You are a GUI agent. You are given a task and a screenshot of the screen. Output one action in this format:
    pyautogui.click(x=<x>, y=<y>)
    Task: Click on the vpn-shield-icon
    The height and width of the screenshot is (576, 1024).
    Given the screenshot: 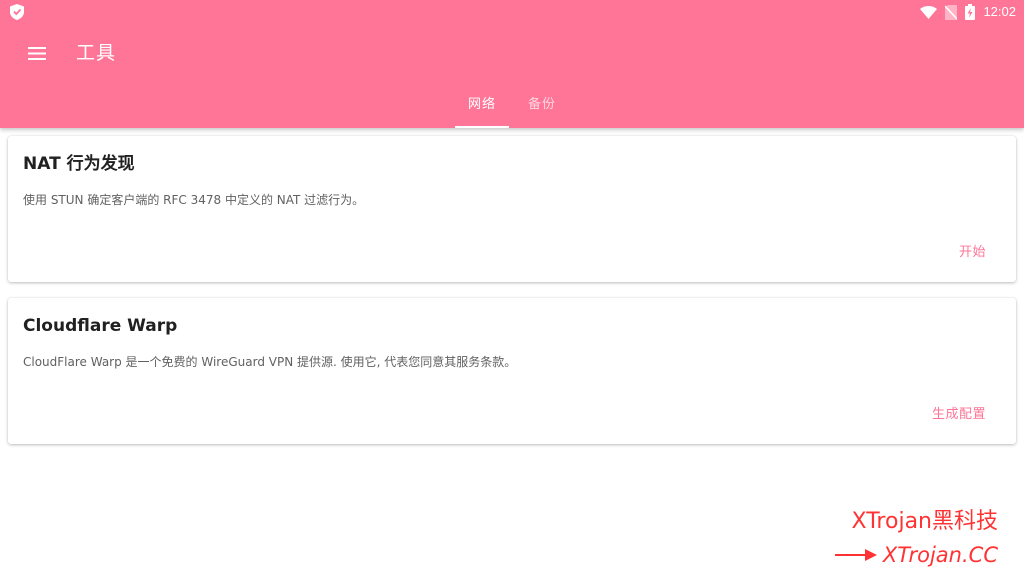 What is the action you would take?
    pyautogui.click(x=17, y=12)
    